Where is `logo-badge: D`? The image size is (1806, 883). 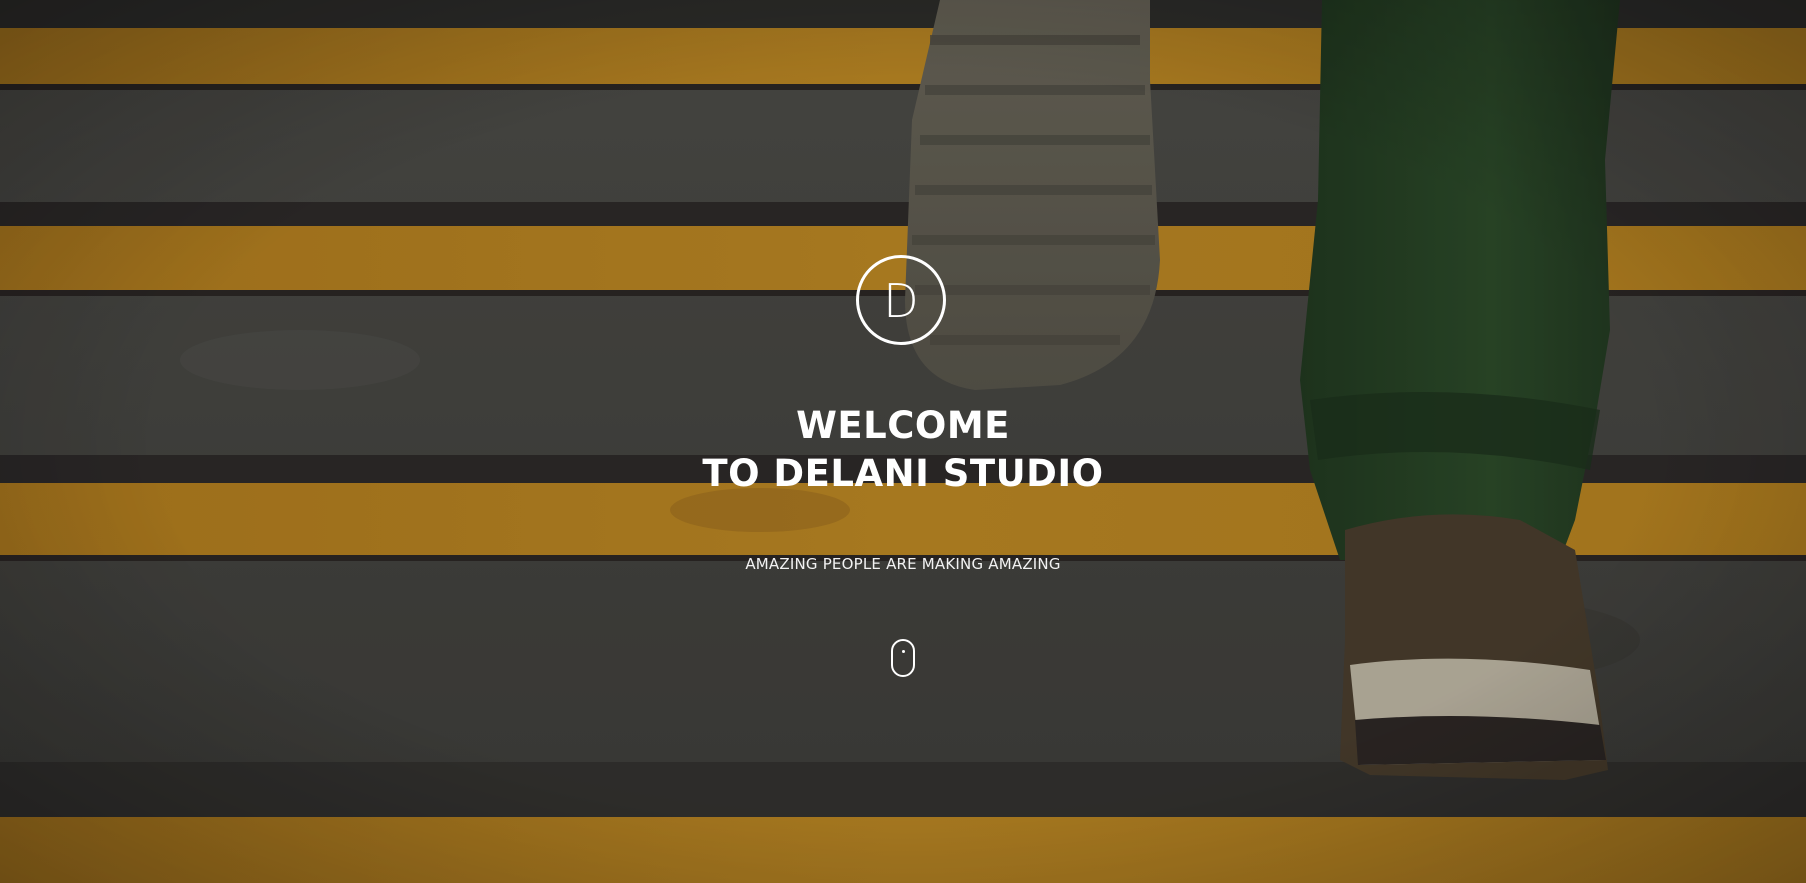 logo-badge: D is located at coordinates (901, 300).